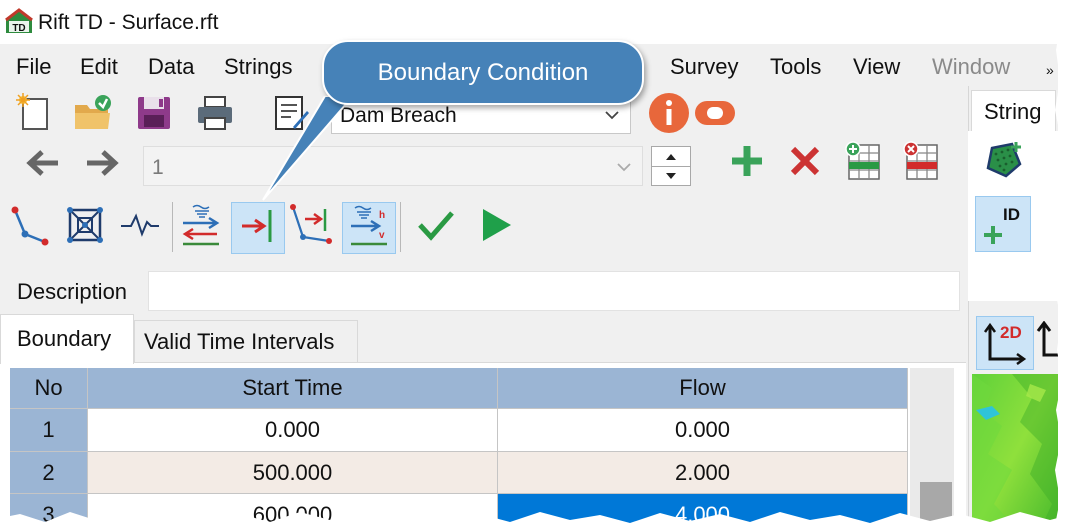  What do you see at coordinates (19, 21) in the screenshot?
I see `app-logo-icon: TD` at bounding box center [19, 21].